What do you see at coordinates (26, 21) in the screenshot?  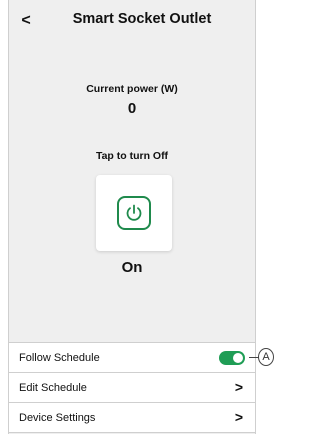 I see `back-chevron-icon: <` at bounding box center [26, 21].